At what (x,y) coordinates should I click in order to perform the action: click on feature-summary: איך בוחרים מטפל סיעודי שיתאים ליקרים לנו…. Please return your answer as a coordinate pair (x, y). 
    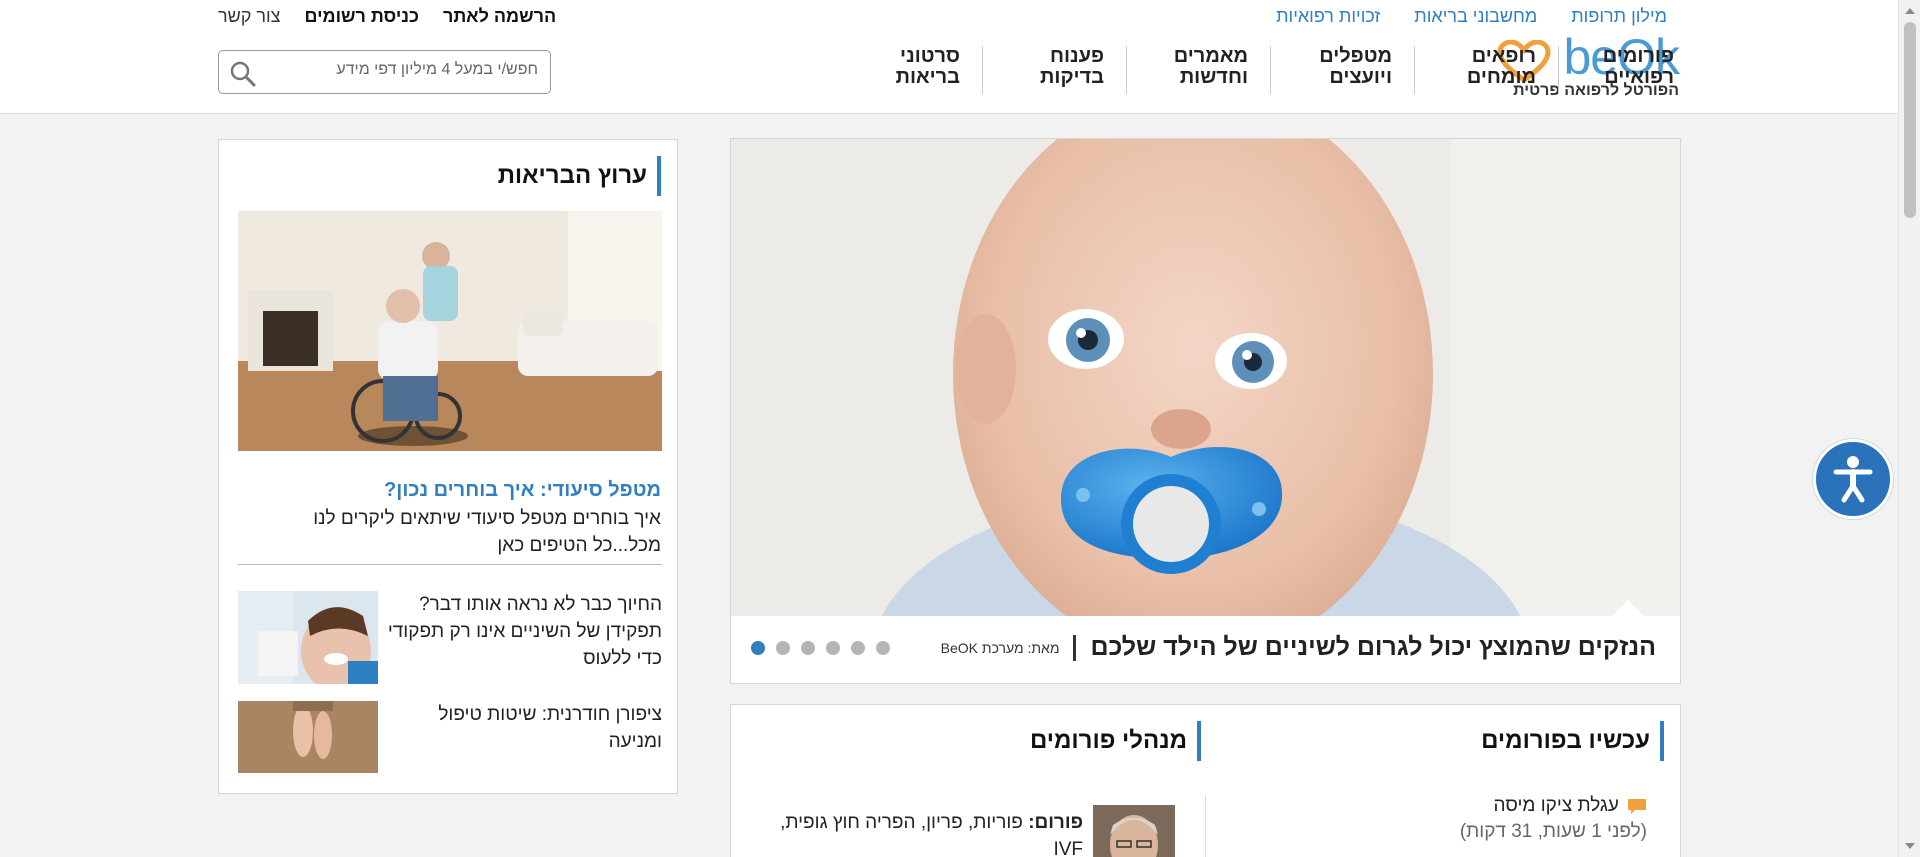
    Looking at the image, I should click on (487, 532).